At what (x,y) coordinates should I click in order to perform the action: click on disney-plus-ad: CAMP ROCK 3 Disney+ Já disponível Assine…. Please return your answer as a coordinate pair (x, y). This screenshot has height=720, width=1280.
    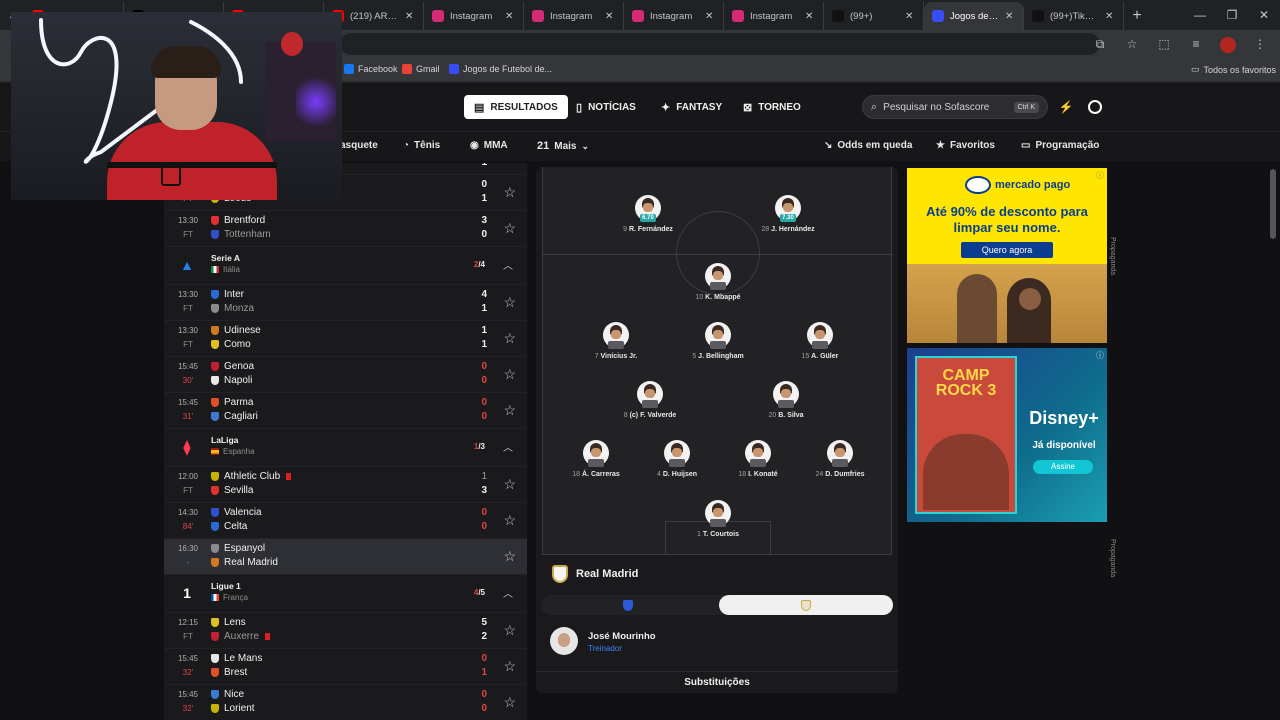
    Looking at the image, I should click on (1007, 435).